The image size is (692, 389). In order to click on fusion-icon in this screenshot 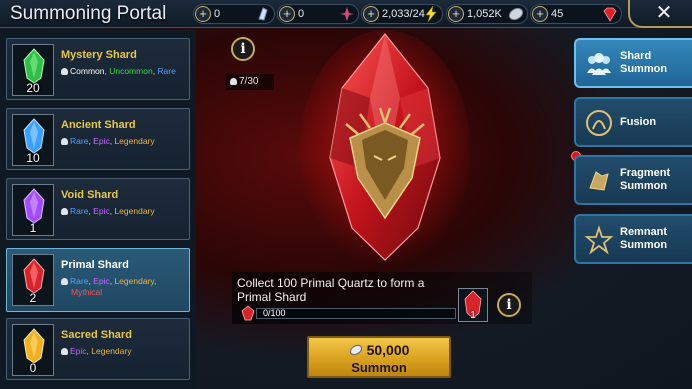, I will do `click(599, 123)`.